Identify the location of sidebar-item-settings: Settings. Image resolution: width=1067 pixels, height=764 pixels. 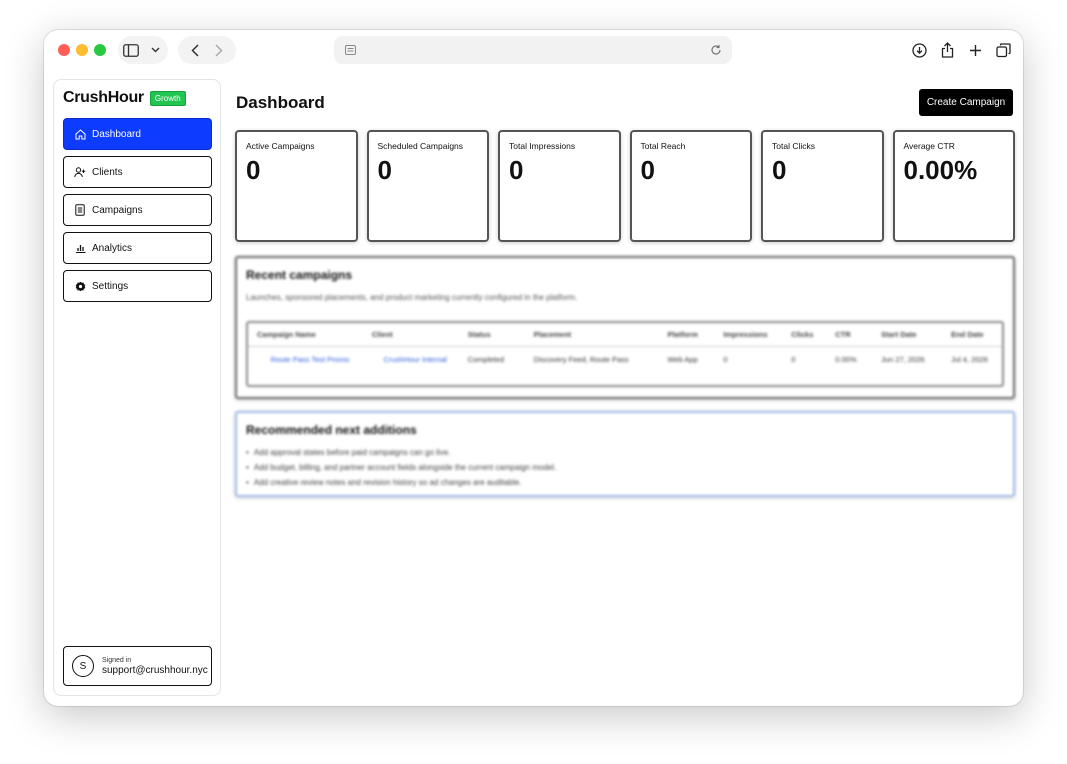
(137, 286).